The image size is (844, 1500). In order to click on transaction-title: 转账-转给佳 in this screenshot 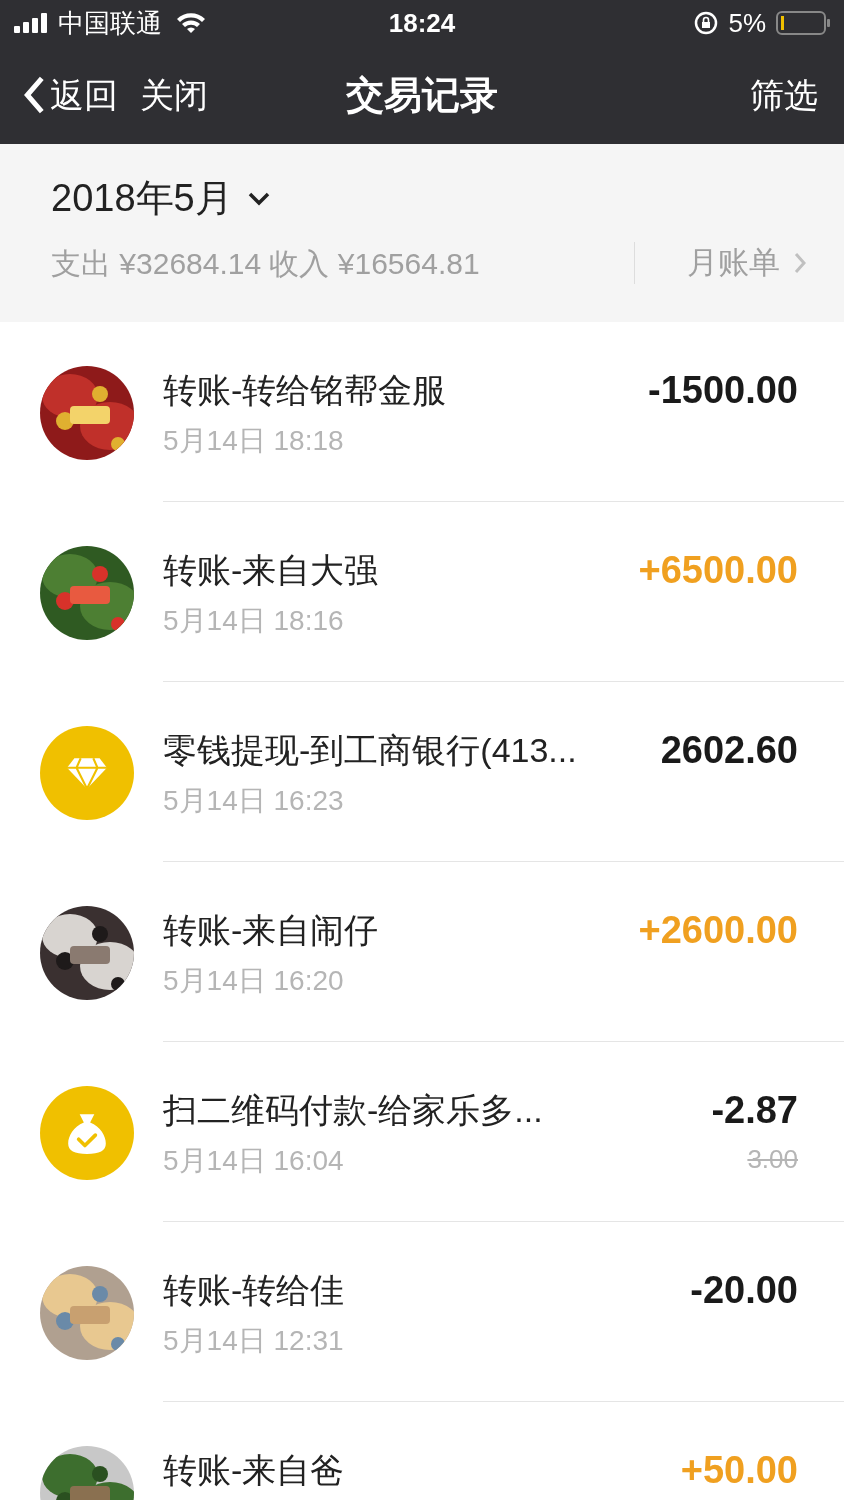, I will do `click(254, 1290)`.